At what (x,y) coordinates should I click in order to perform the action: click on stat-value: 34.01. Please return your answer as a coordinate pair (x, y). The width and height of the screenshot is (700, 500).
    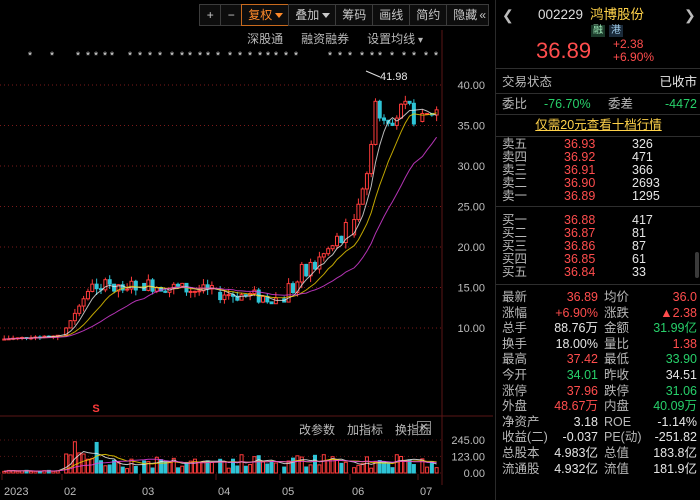
    Looking at the image, I should click on (582, 375).